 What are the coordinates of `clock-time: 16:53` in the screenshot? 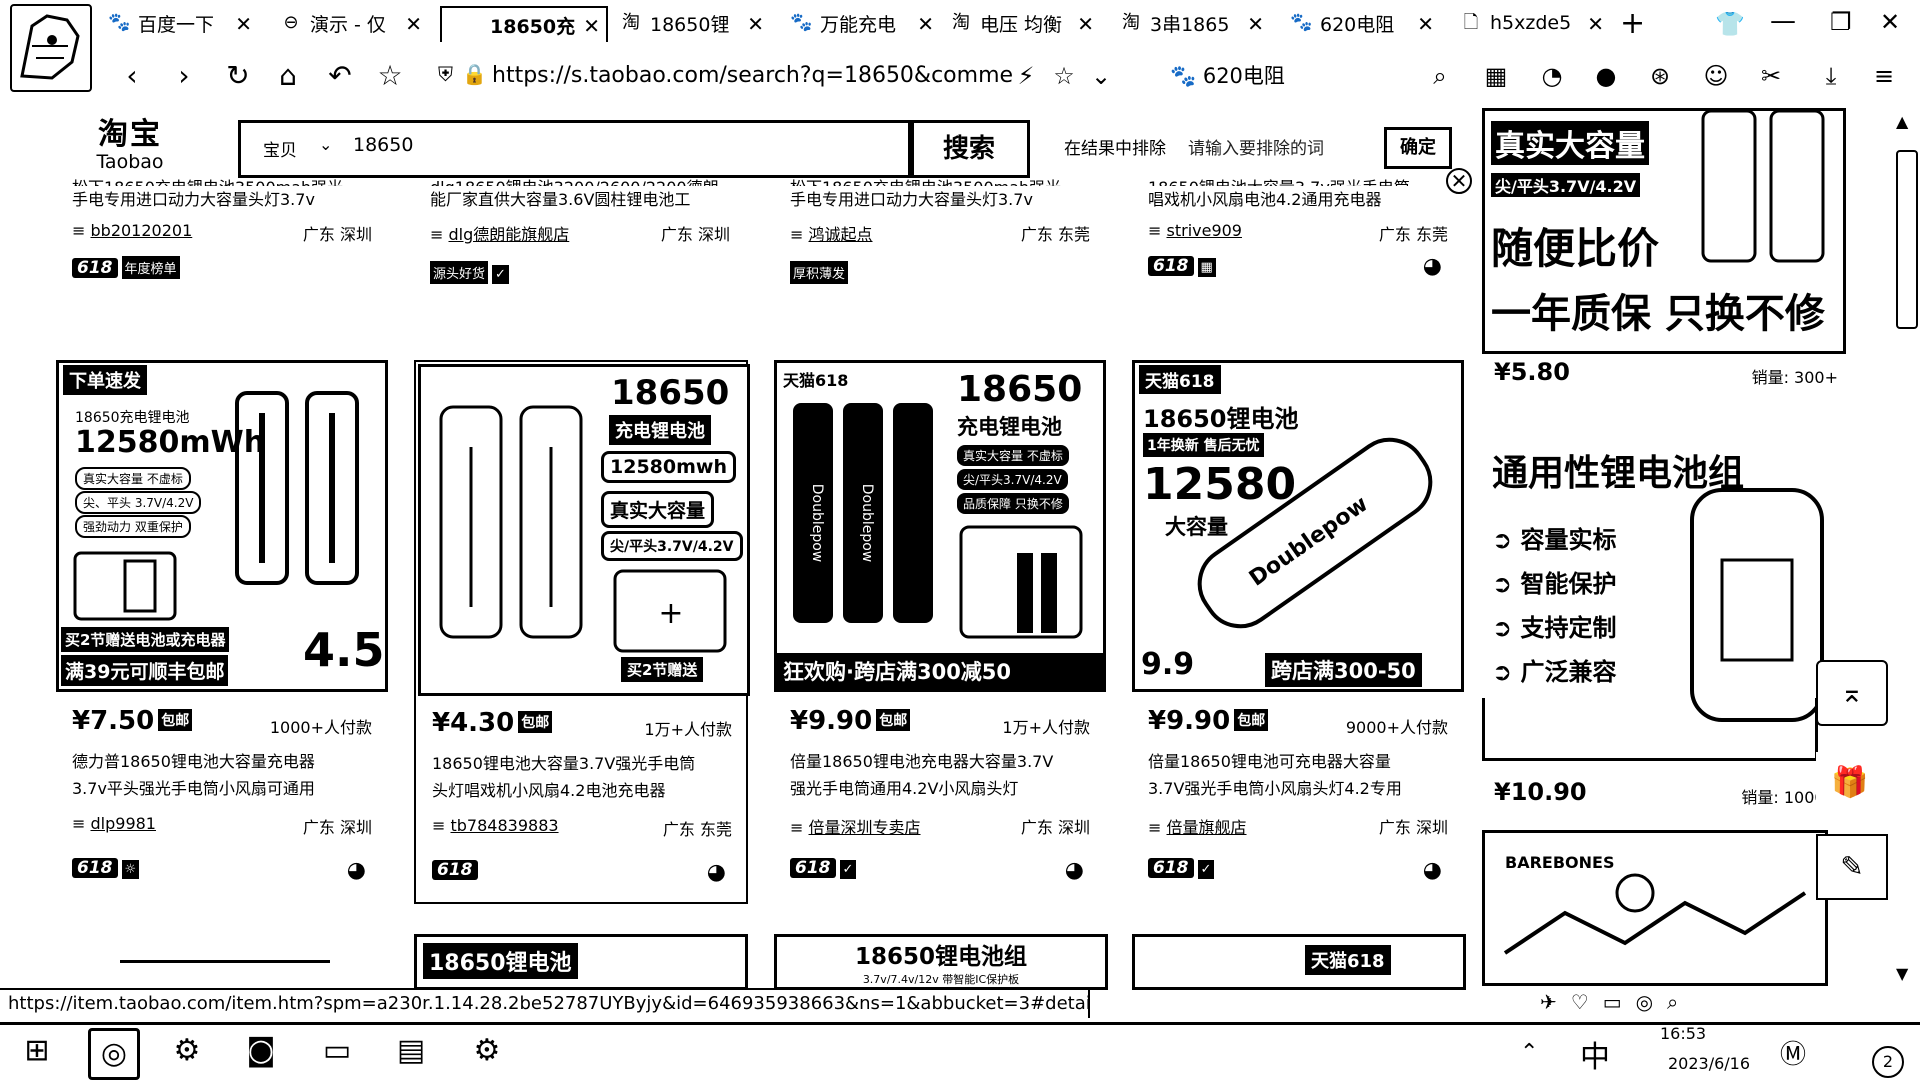 It's located at (1683, 1033).